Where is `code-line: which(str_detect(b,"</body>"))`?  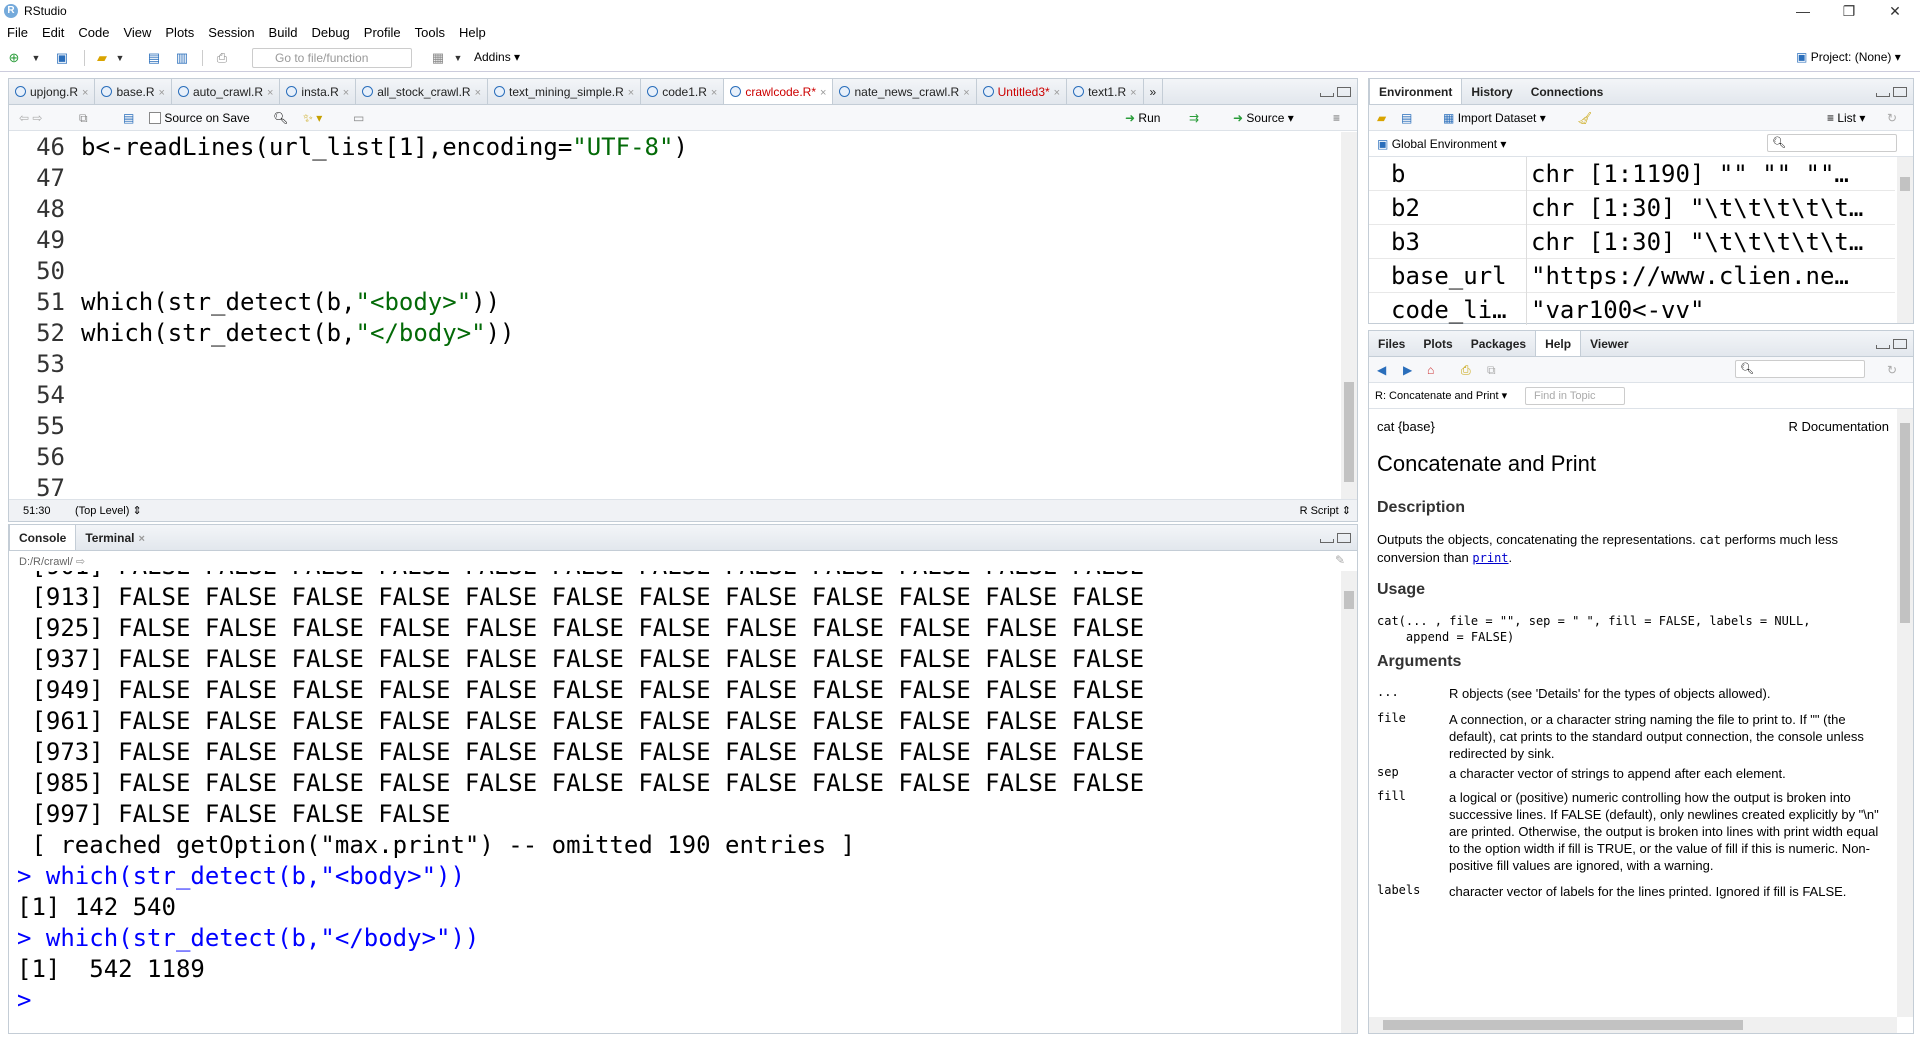 code-line: which(str_detect(b,"</body>")) is located at coordinates (384, 333).